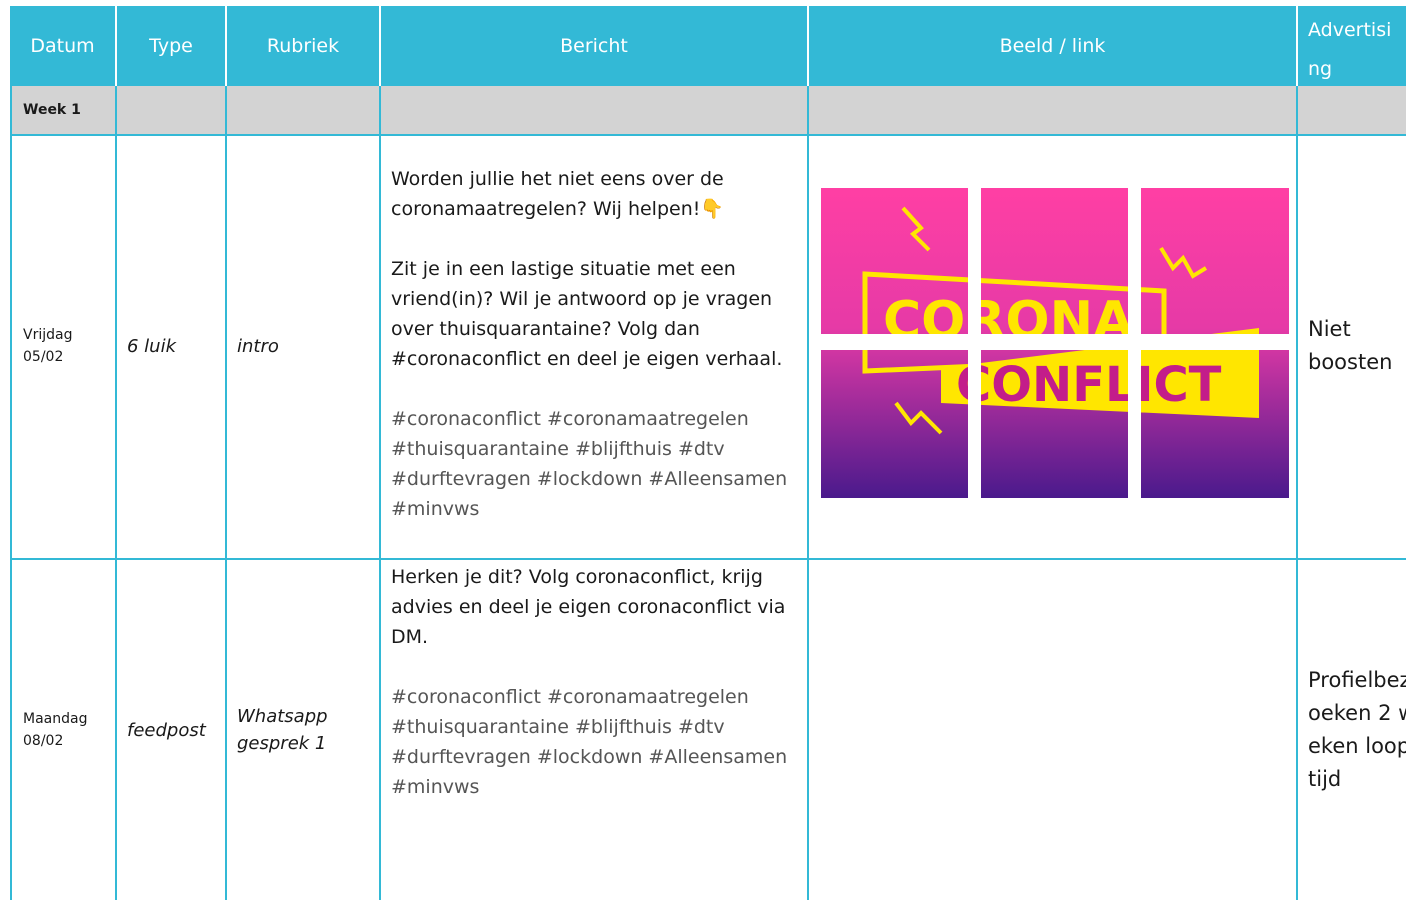 The width and height of the screenshot is (1406, 900). I want to click on rubriek-cell: Whatsapp gesprek 1, so click(304, 730).